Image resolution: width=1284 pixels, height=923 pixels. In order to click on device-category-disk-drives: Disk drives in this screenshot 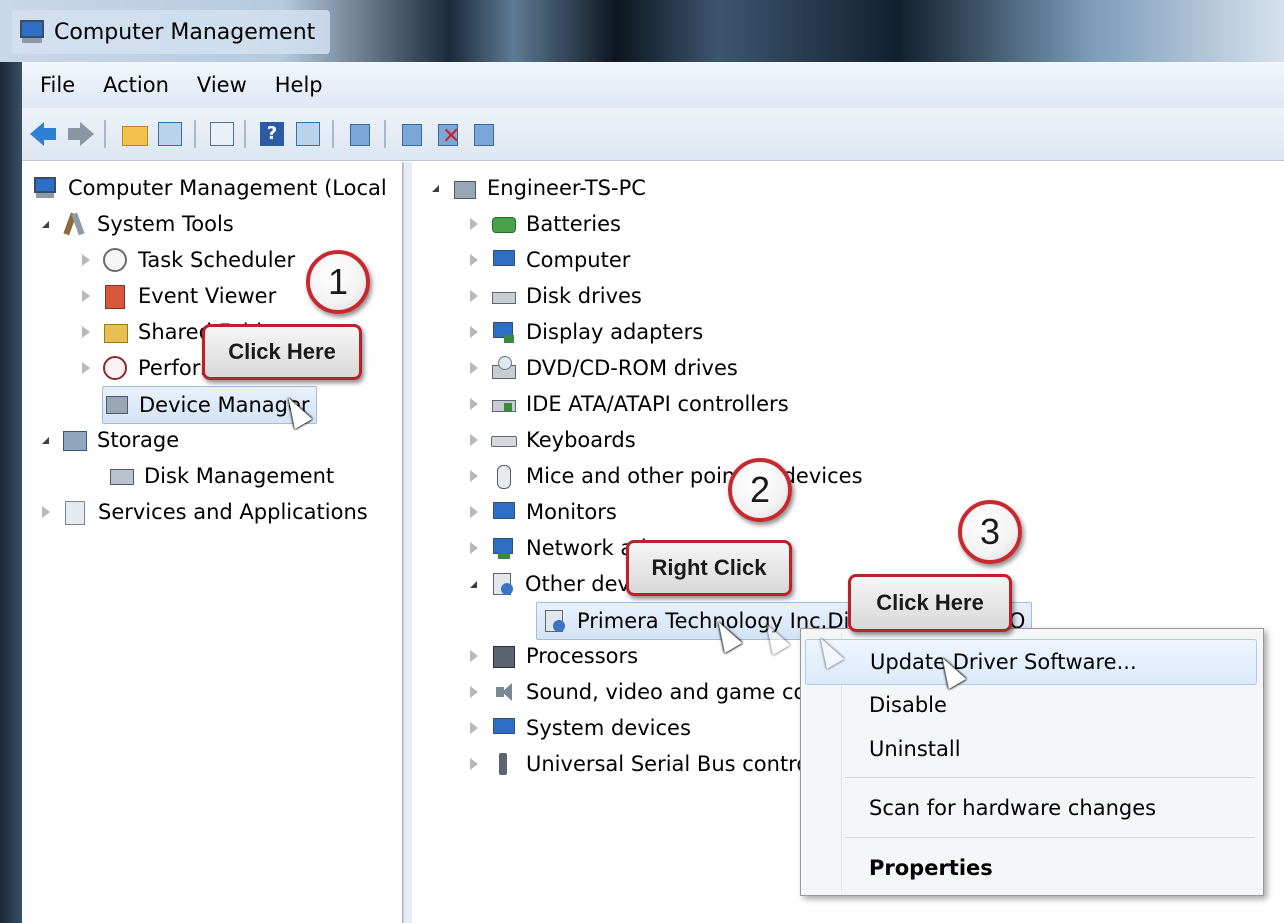, I will do `click(556, 296)`.